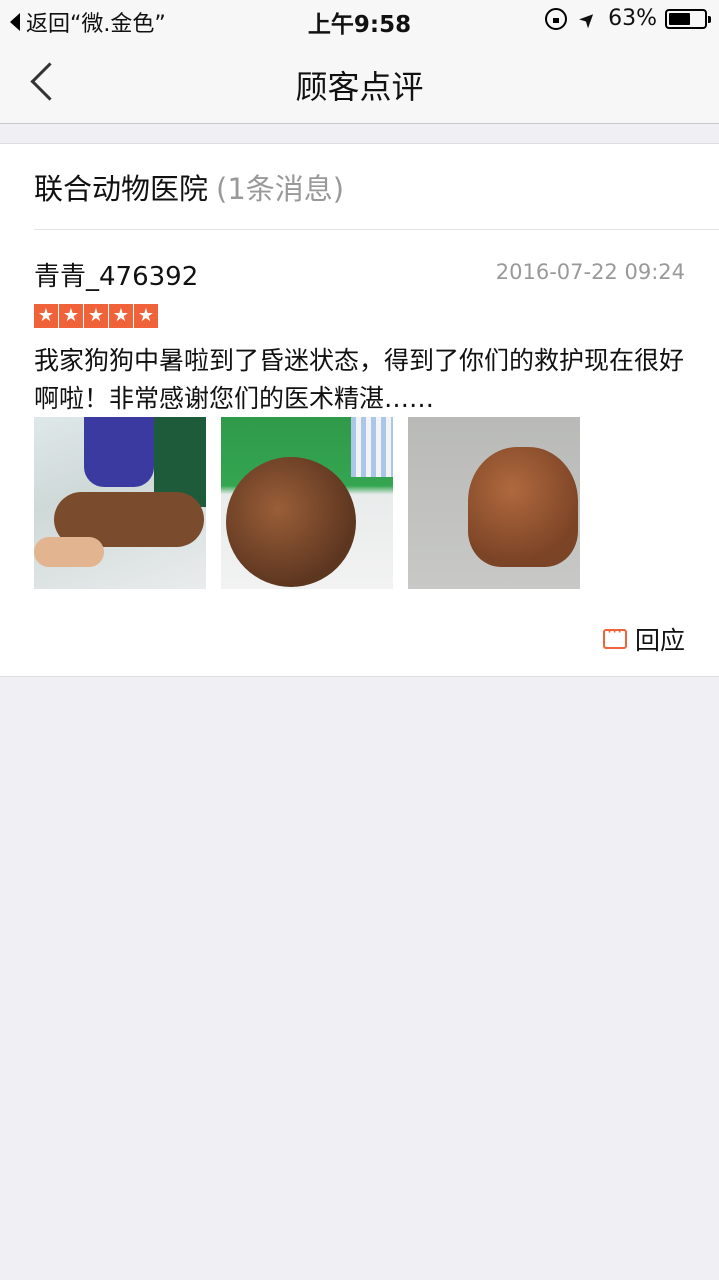 This screenshot has width=719, height=1280. I want to click on rotation-lock-icon, so click(556, 18).